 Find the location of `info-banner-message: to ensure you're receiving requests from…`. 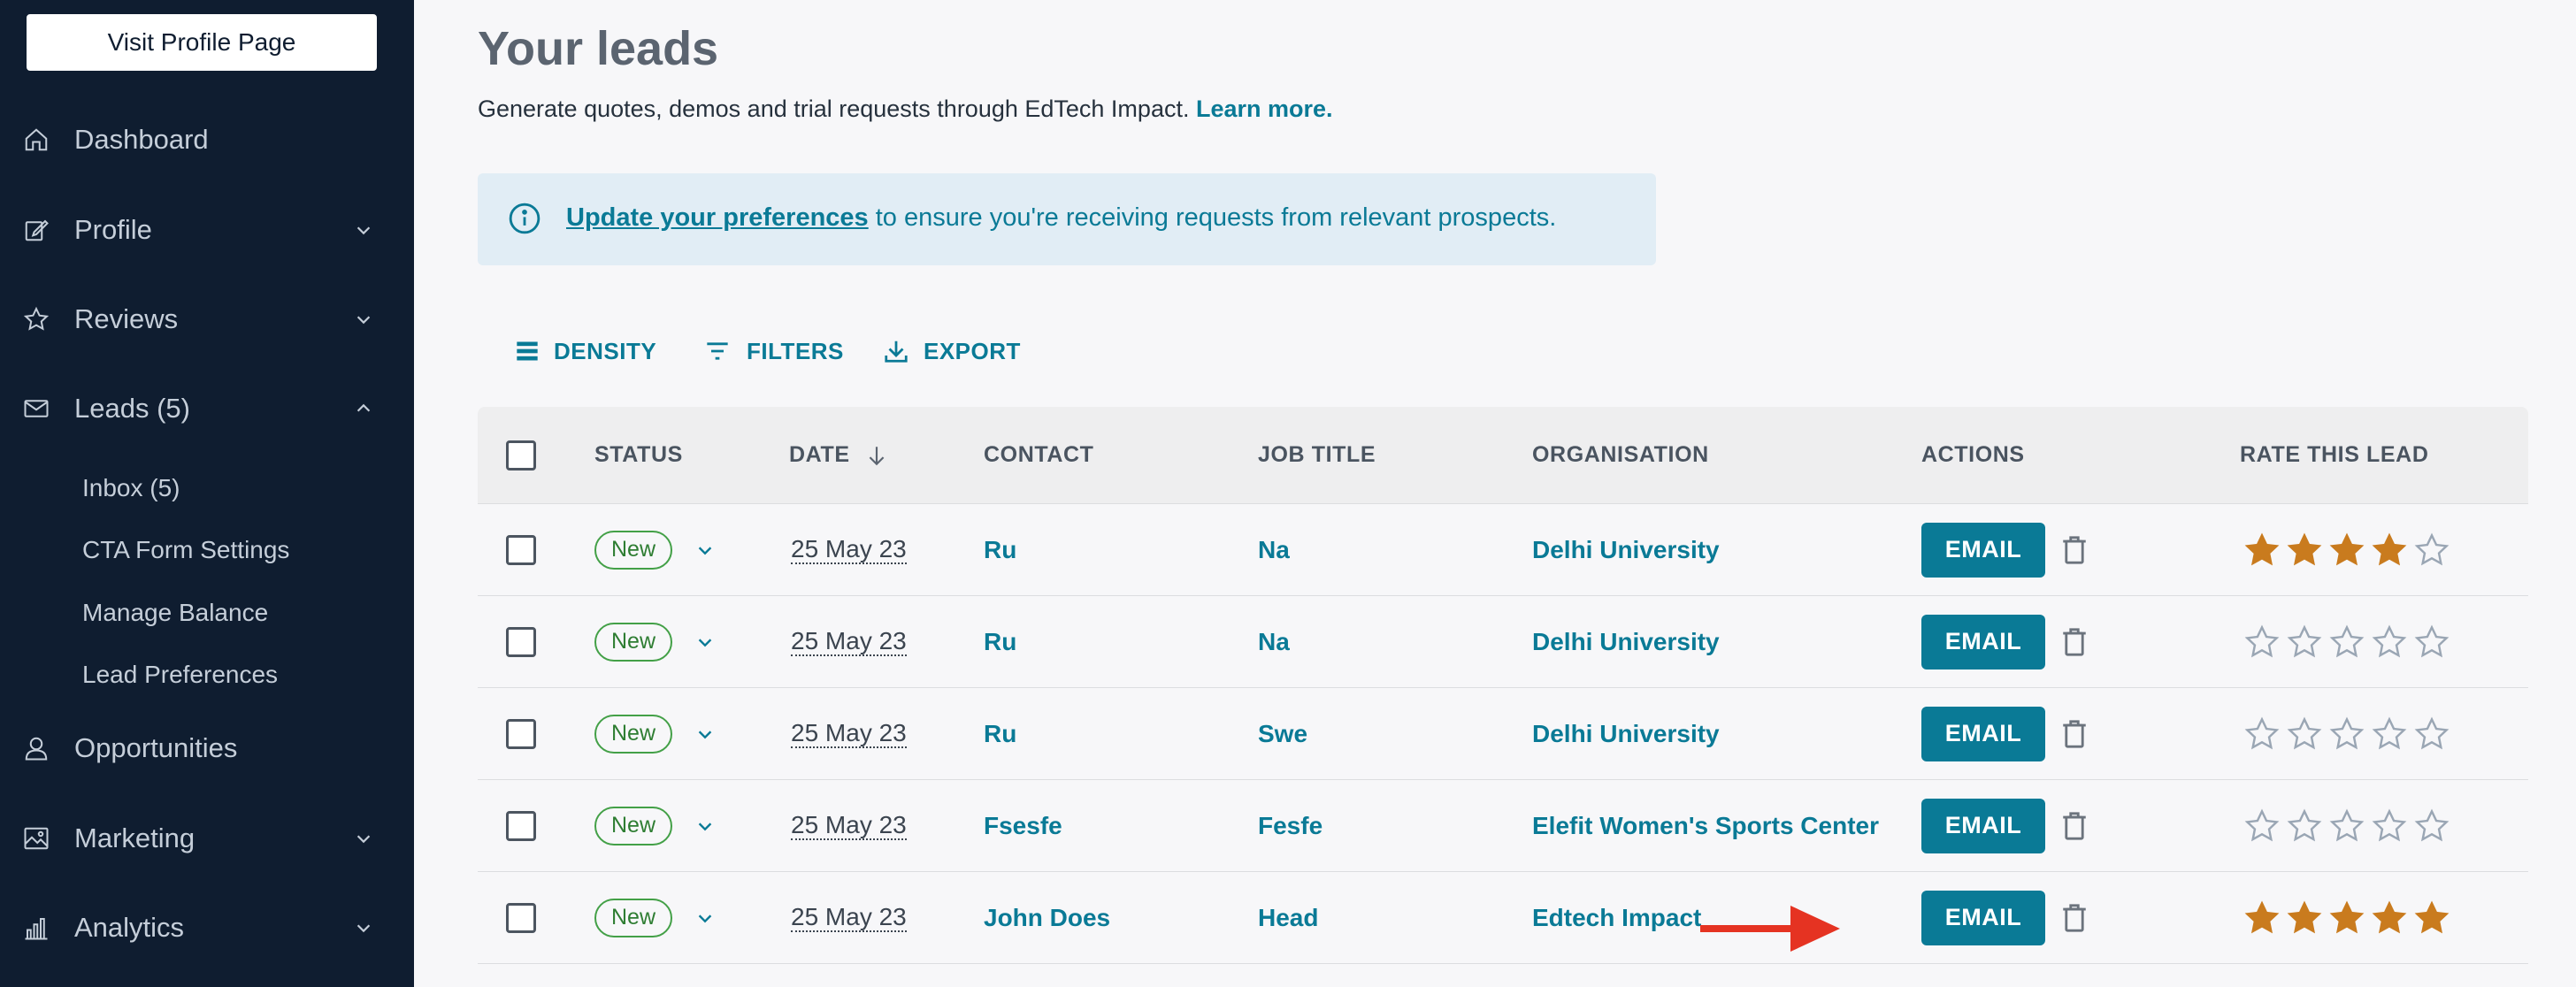

info-banner-message: to ensure you're receiving requests from… is located at coordinates (1212, 217).